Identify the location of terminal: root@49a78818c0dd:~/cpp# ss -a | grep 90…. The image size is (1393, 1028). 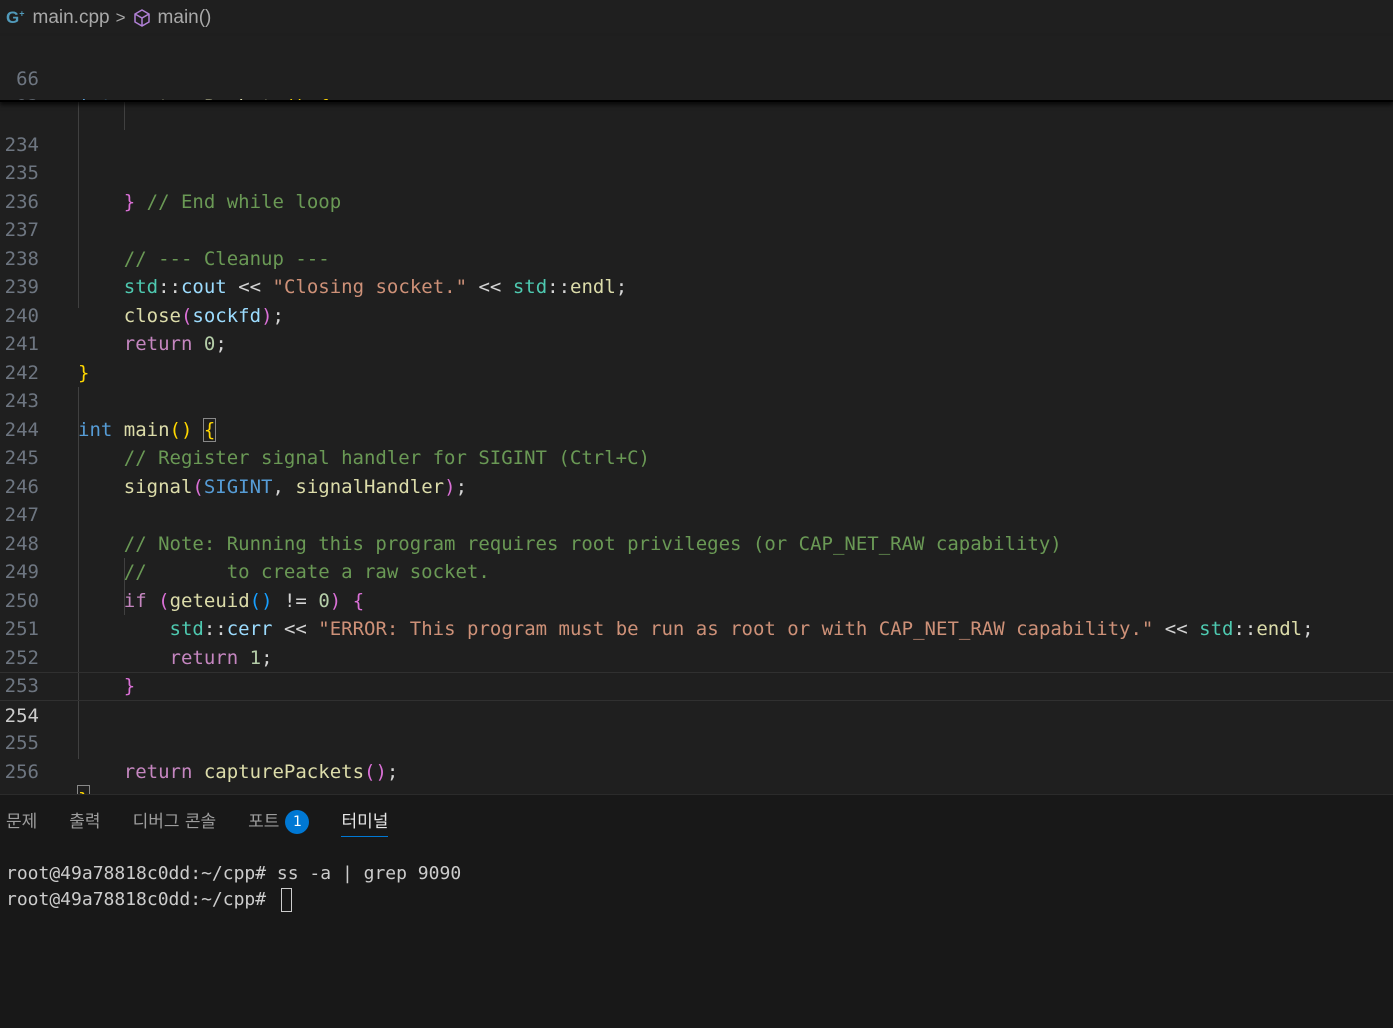
(233, 887).